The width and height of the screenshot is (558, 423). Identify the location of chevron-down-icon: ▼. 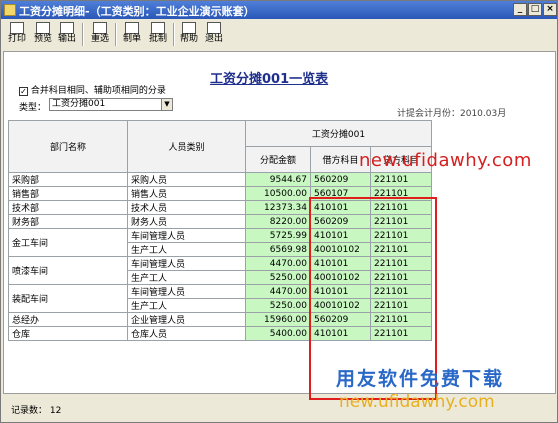
(166, 104).